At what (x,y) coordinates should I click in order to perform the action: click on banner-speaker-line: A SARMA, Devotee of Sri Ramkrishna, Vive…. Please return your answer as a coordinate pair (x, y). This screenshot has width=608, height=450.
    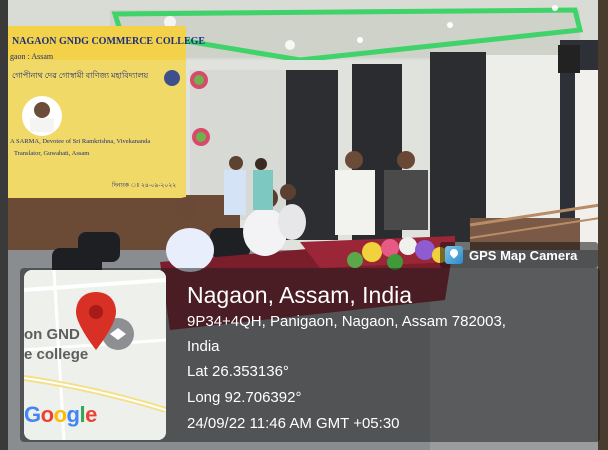
    Looking at the image, I should click on (80, 141).